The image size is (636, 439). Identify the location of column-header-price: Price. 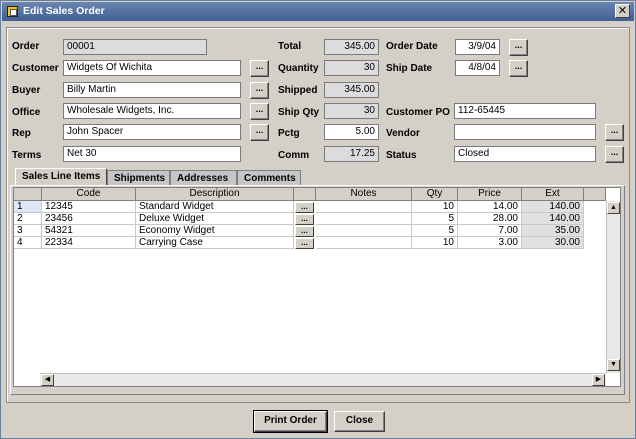
(490, 194).